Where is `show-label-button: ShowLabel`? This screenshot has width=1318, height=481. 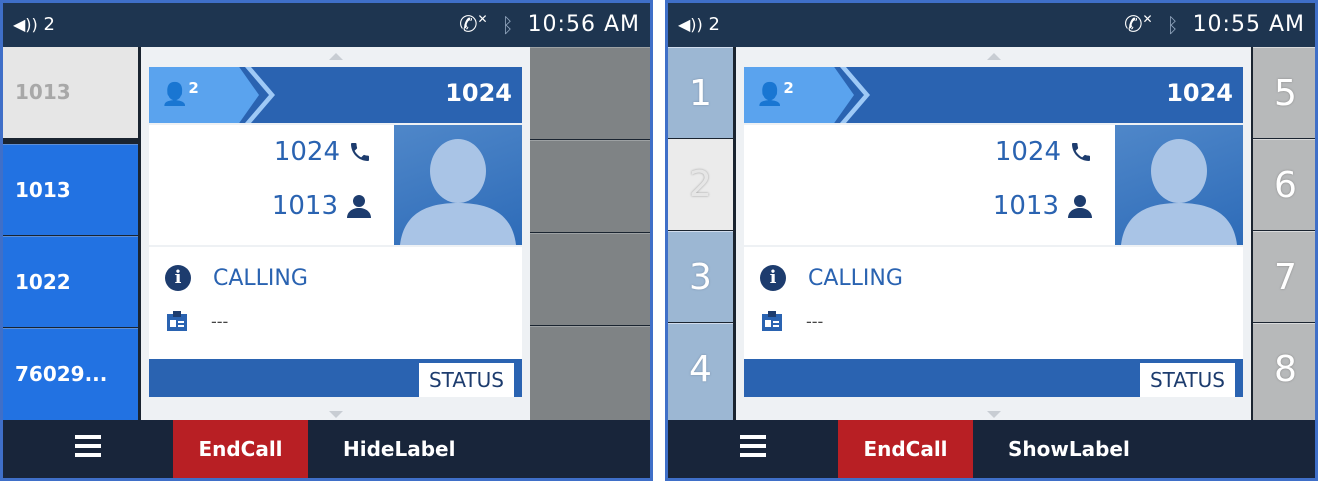 show-label-button: ShowLabel is located at coordinates (1069, 449).